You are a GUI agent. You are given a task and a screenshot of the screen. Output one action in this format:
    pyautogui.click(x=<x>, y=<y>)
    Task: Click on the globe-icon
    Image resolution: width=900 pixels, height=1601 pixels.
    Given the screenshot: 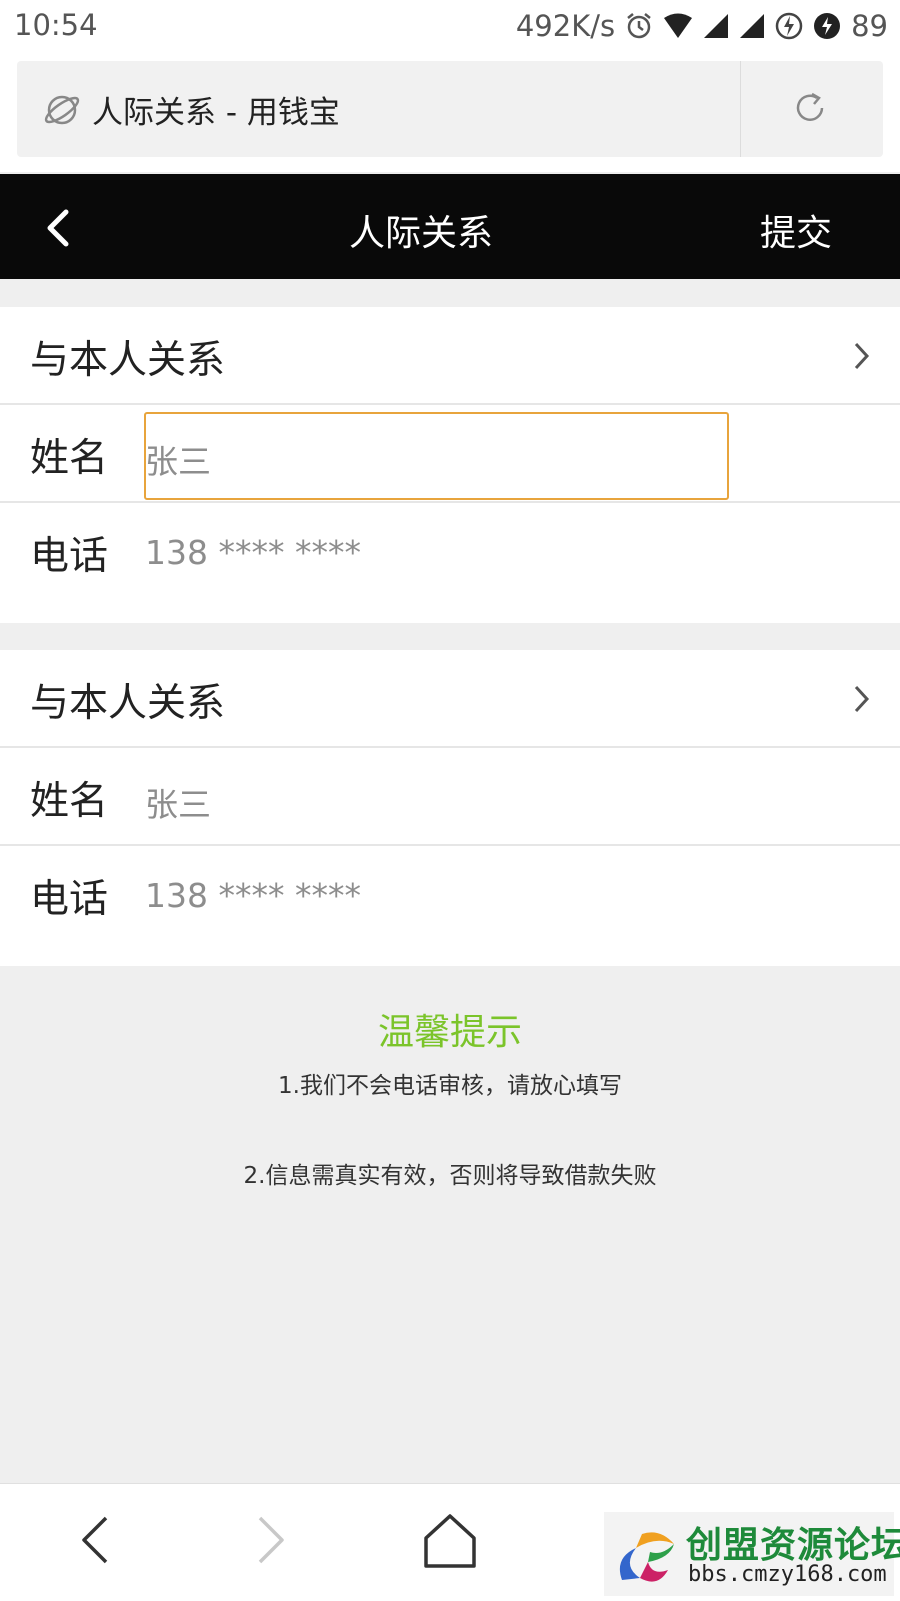 What is the action you would take?
    pyautogui.click(x=62, y=110)
    